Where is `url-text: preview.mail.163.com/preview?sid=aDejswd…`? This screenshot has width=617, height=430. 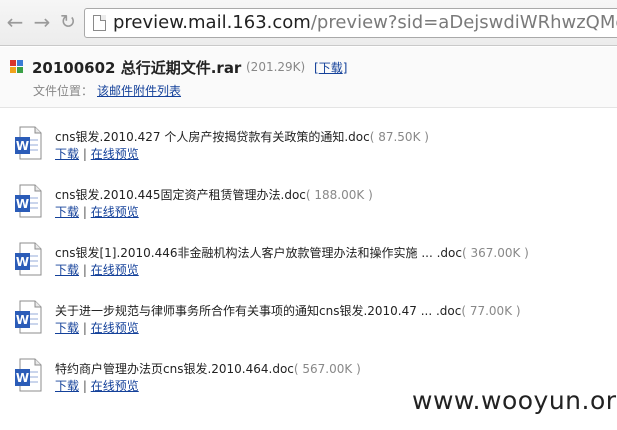 url-text: preview.mail.163.com/preview?sid=aDejswd… is located at coordinates (365, 23).